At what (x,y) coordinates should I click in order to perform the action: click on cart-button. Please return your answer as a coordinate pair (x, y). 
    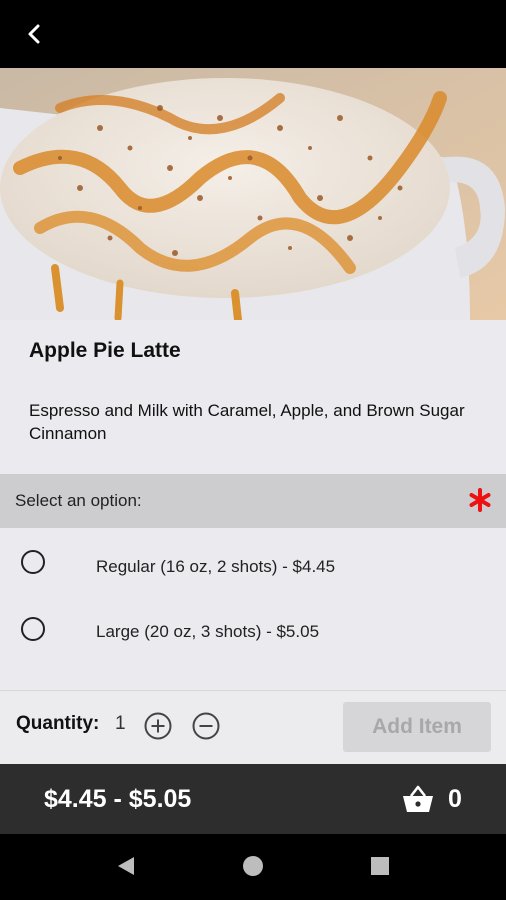
    Looking at the image, I should click on (418, 799).